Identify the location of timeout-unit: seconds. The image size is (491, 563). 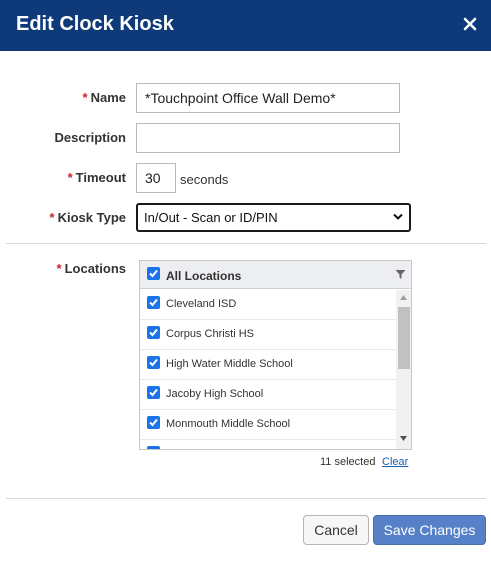
(204, 179).